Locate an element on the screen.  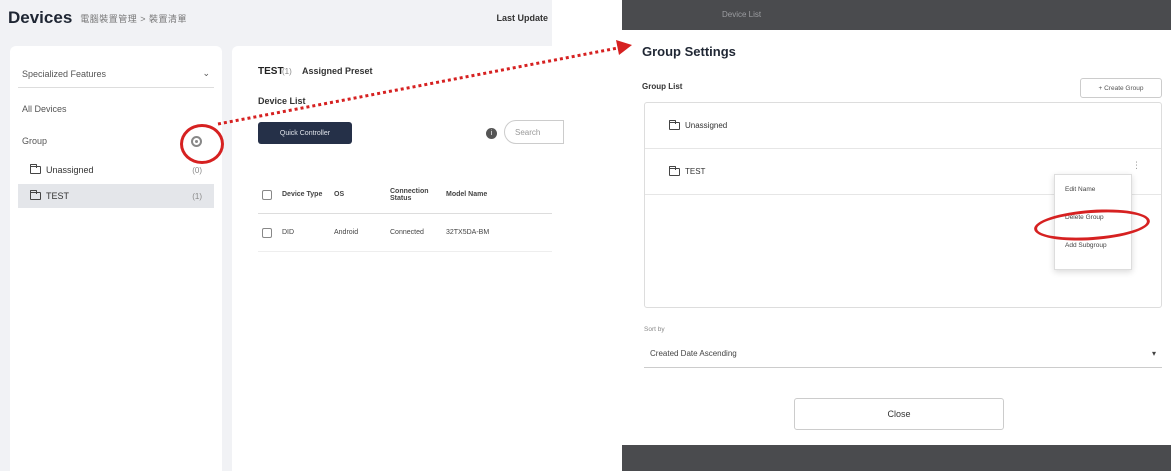
sidebar-item-test: TEST (1) is located at coordinates (116, 196).